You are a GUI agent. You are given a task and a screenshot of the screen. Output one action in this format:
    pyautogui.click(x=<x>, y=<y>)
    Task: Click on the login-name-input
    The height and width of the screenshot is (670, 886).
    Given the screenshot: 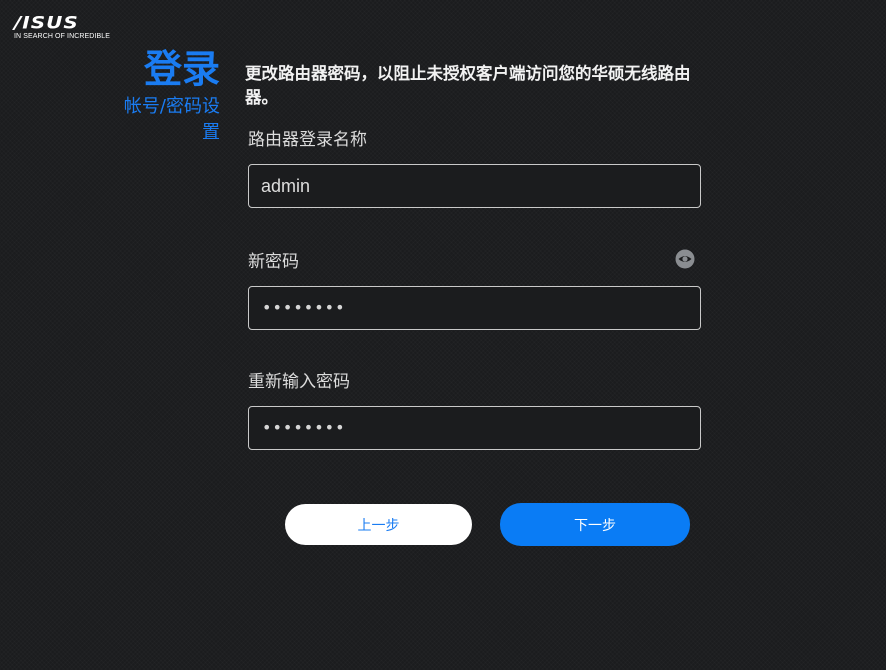 What is the action you would take?
    pyautogui.click(x=474, y=186)
    